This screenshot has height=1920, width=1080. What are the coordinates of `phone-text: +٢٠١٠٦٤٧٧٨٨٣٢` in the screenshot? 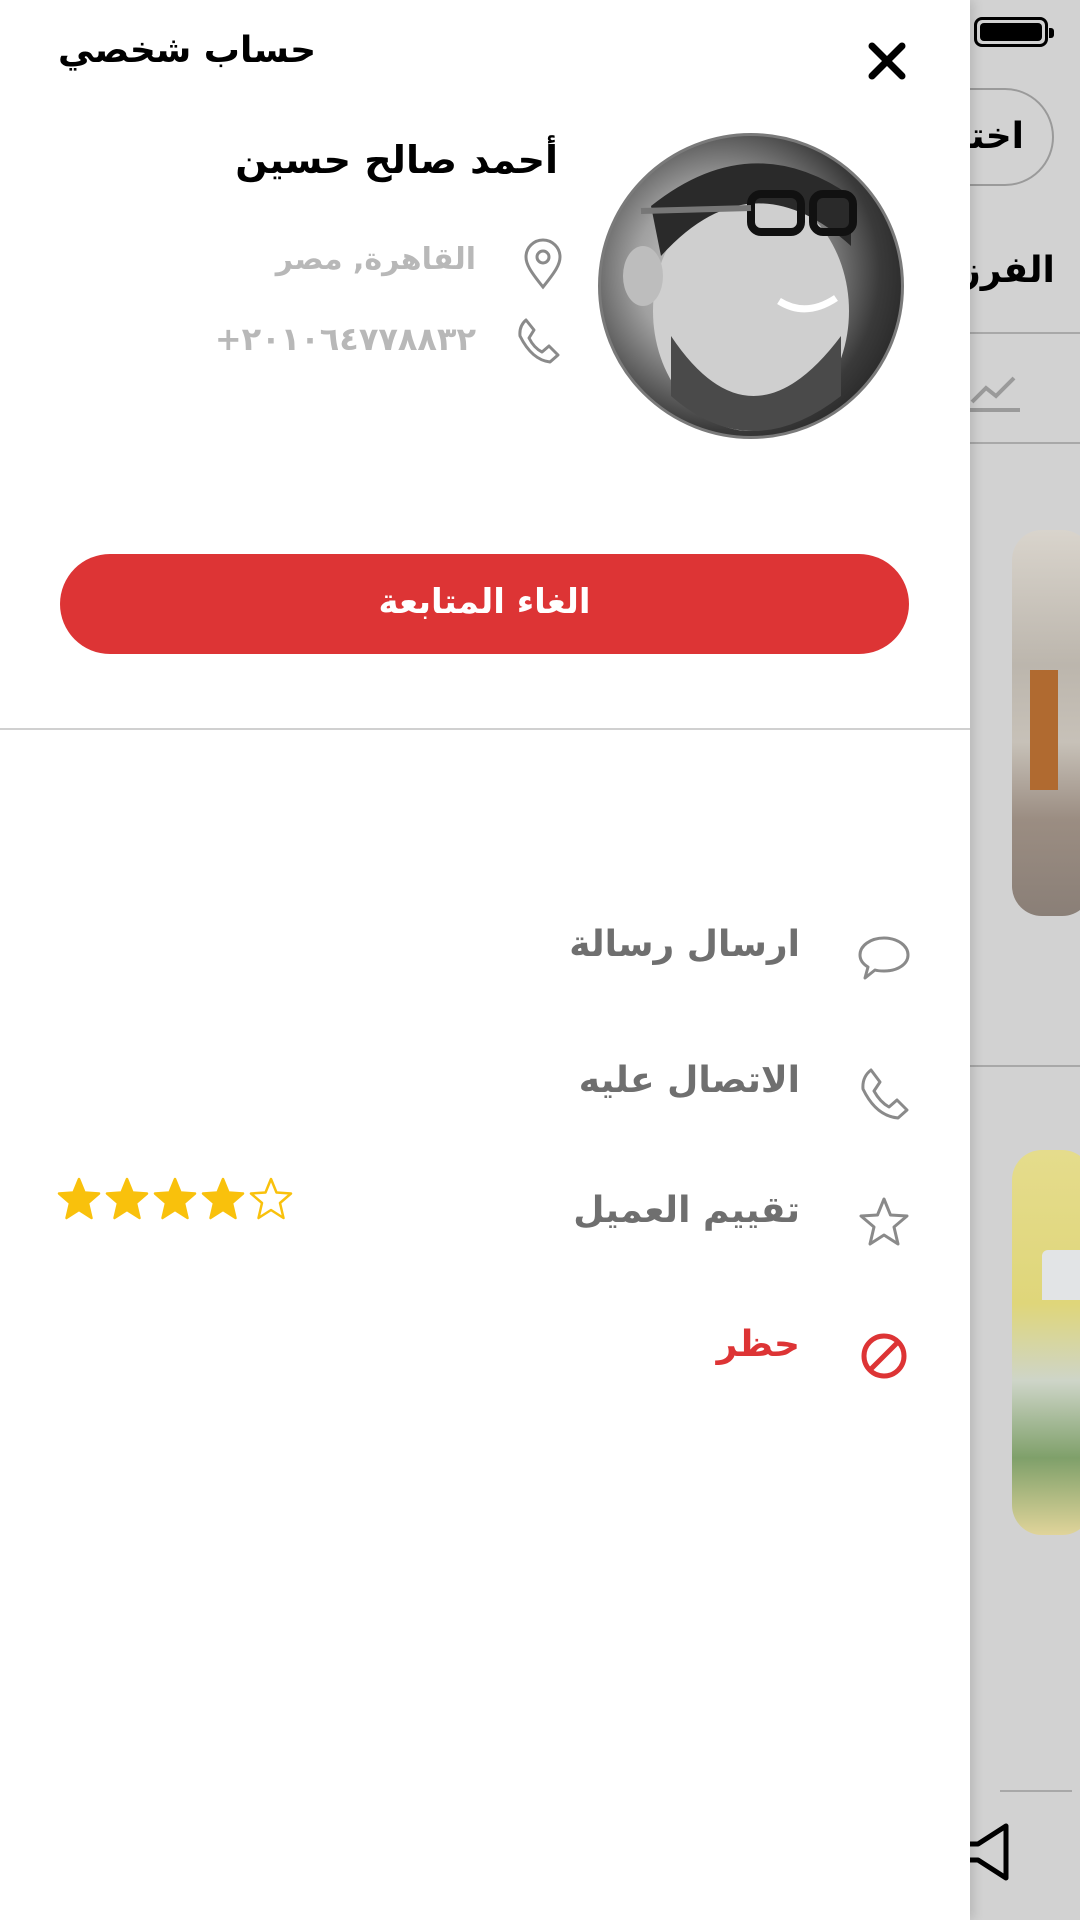 It's located at (345, 339).